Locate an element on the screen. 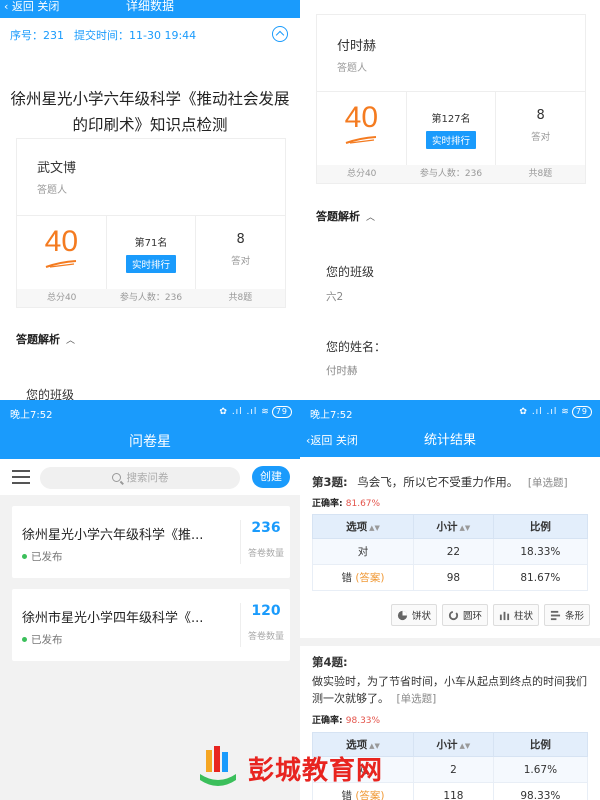  question-number: 第3题: is located at coordinates (330, 482).